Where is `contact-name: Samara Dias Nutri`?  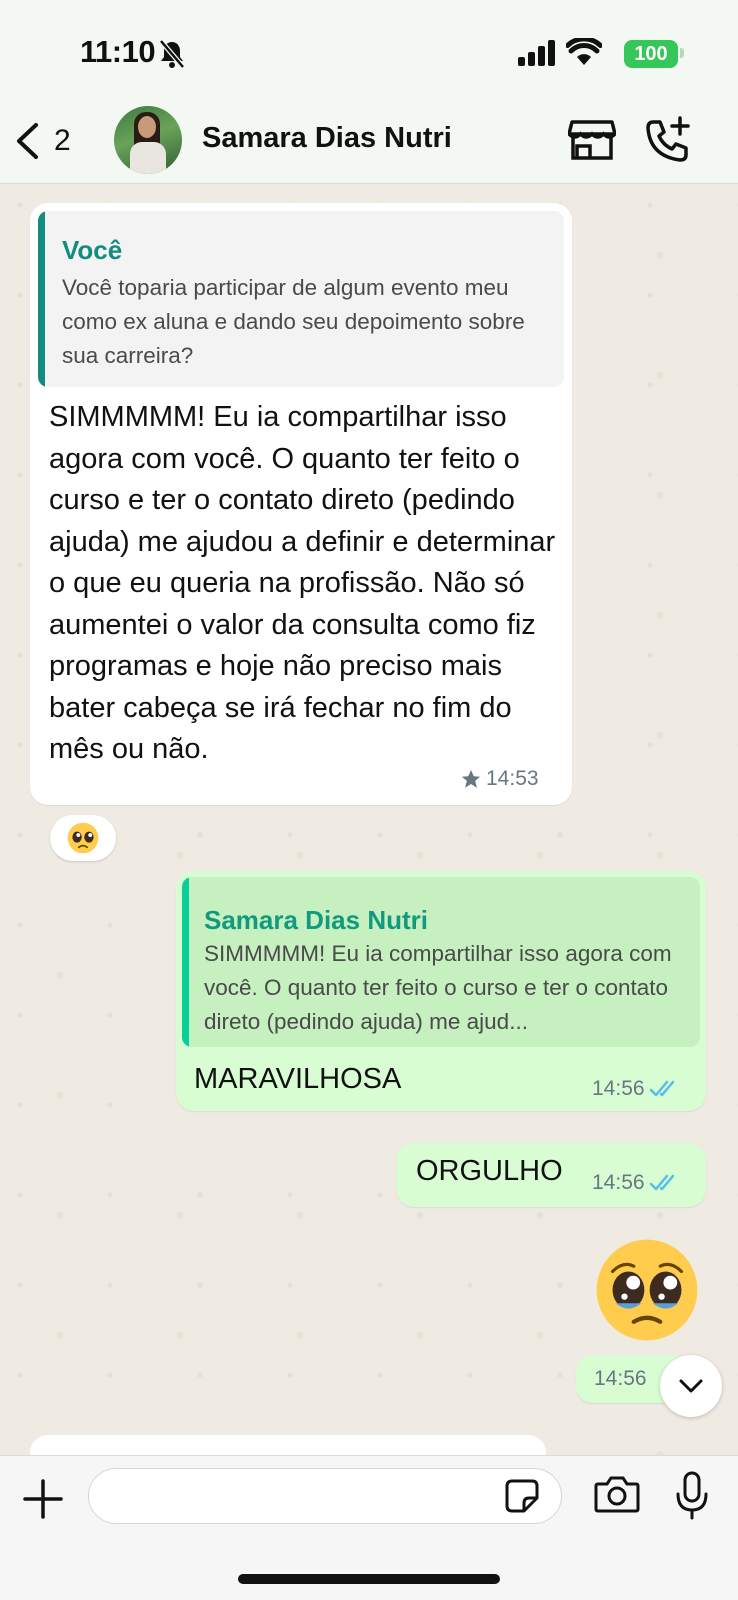 contact-name: Samara Dias Nutri is located at coordinates (327, 138).